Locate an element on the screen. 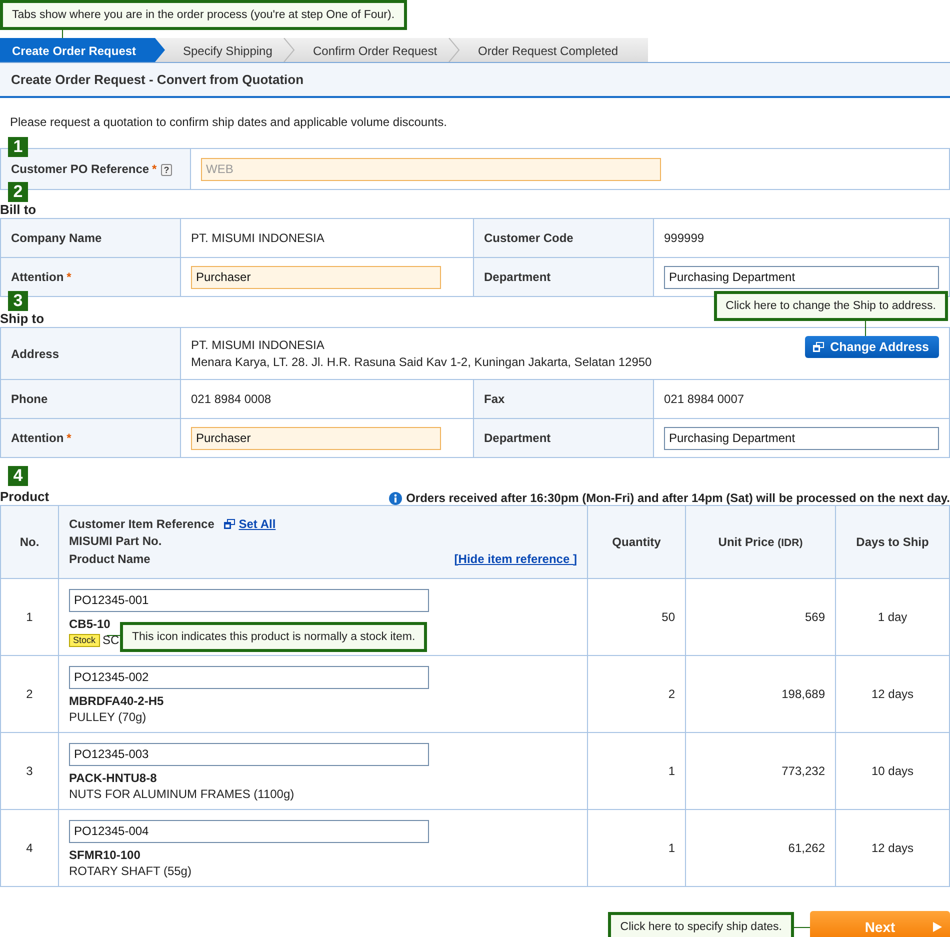 The image size is (950, 937). field-label: Address is located at coordinates (35, 353).